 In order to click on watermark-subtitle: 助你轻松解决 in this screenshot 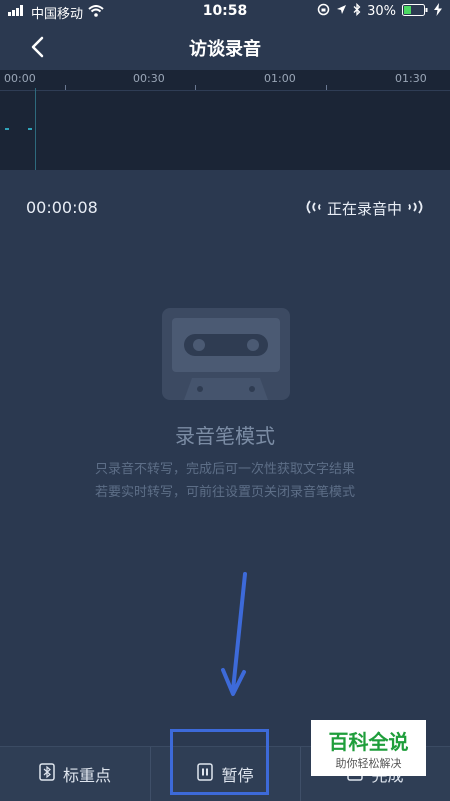, I will do `click(368, 763)`.